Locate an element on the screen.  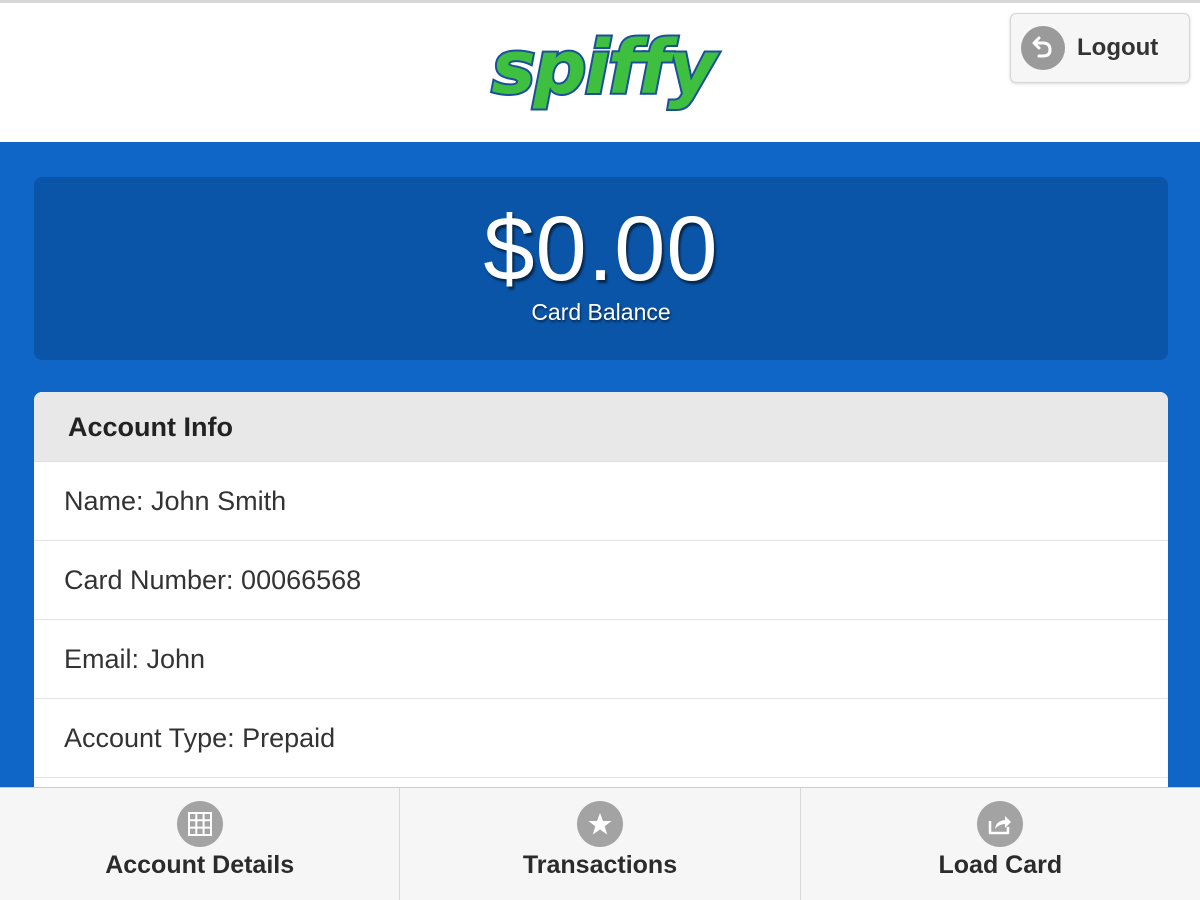
nav-transactions: Transactions is located at coordinates (600, 844).